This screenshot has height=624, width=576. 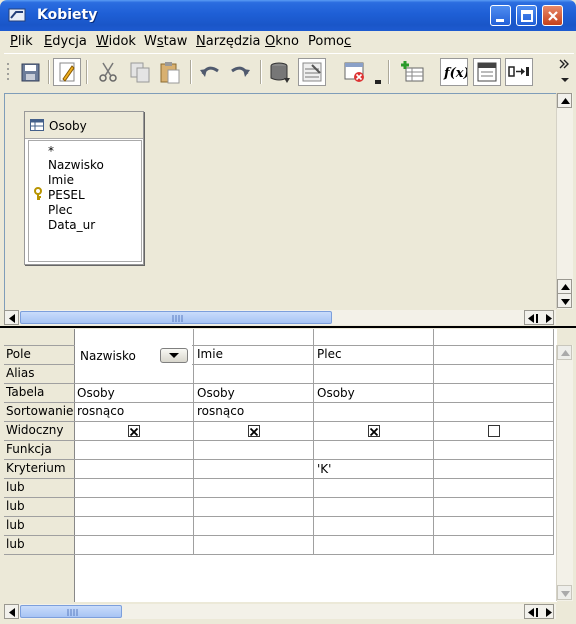 I want to click on visible-checkbox-col3, so click(x=374, y=431).